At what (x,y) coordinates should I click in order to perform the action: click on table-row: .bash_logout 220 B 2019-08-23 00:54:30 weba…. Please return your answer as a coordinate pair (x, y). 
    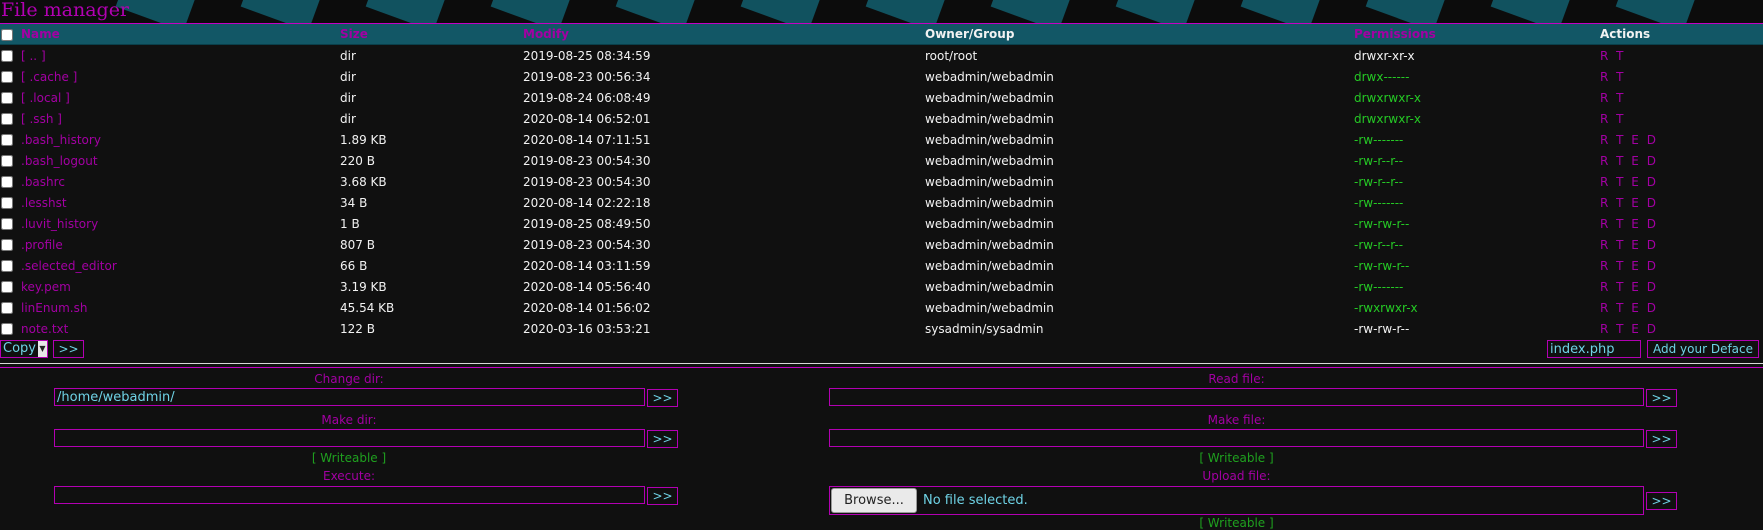
    Looking at the image, I should click on (881, 160).